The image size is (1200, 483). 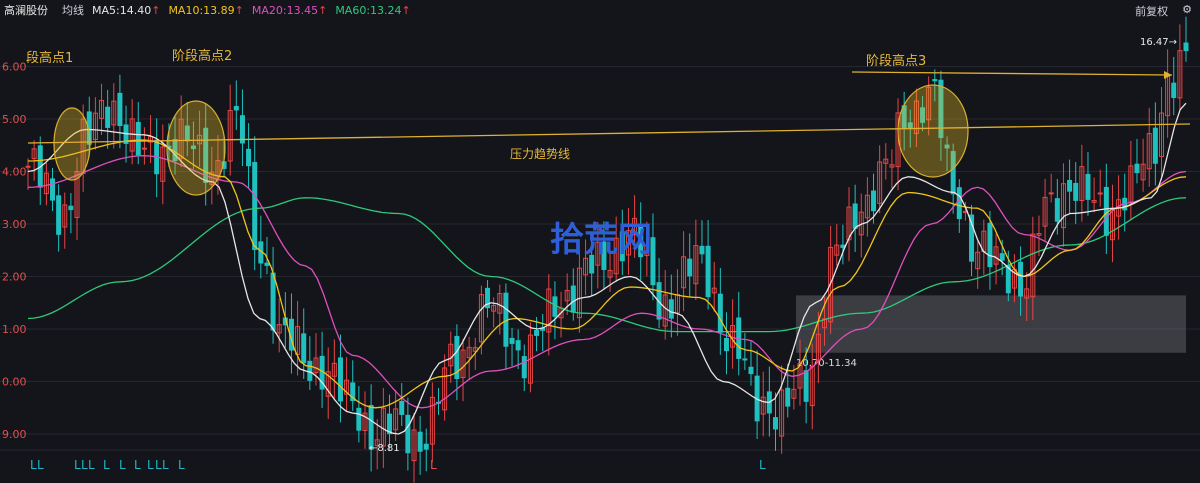 What do you see at coordinates (14, 67) in the screenshot?
I see `y-tick-label: 6.00` at bounding box center [14, 67].